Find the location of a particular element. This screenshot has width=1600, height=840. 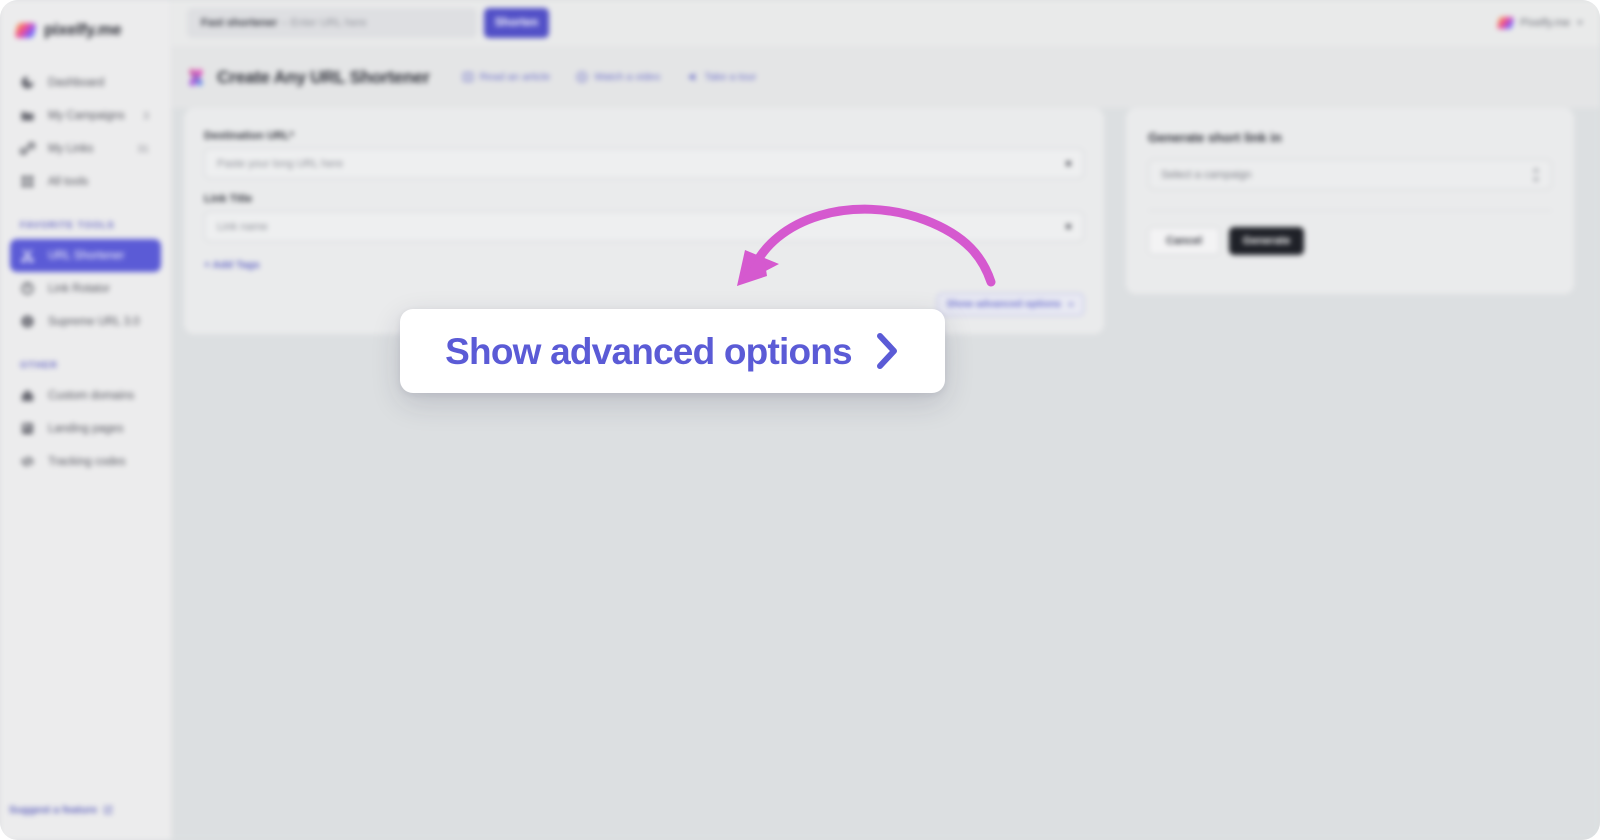

play-circle-icon is located at coordinates (582, 77).